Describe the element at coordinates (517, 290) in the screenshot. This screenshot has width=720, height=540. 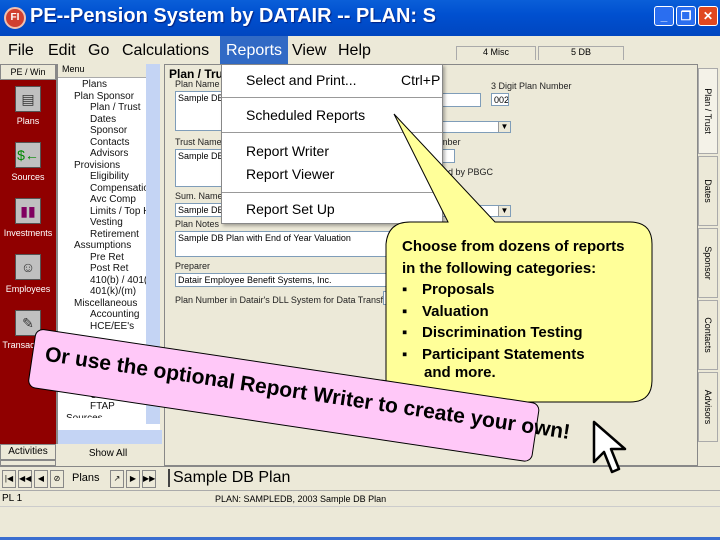
I see `callout-bullet: Proposals` at that location.